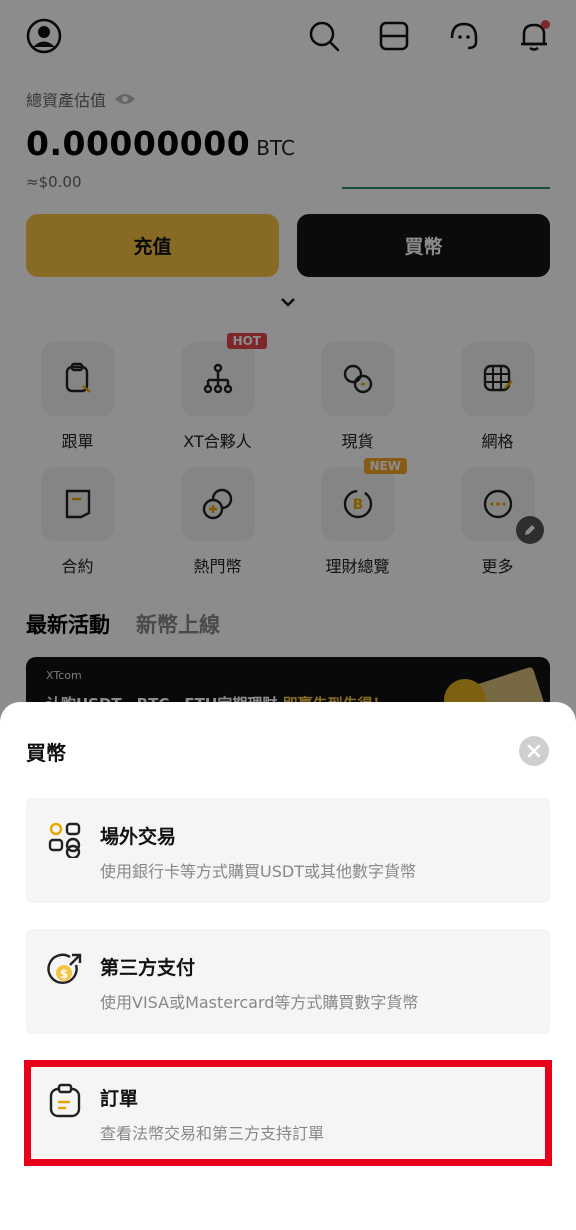 The width and height of the screenshot is (576, 1230). I want to click on option-title: 場外交易, so click(138, 837).